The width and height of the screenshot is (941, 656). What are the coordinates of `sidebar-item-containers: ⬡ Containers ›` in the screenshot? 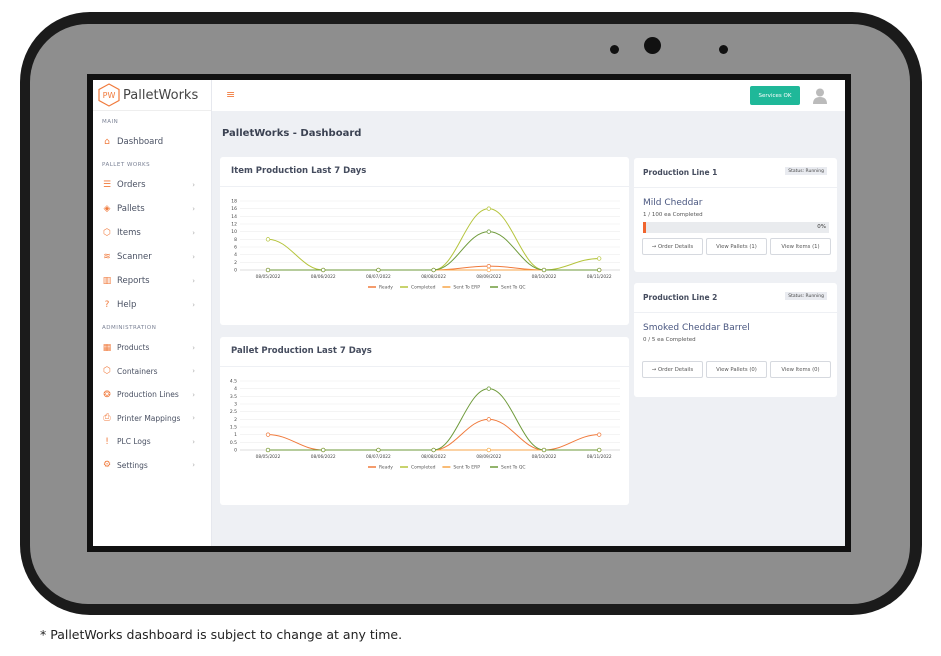 It's located at (152, 372).